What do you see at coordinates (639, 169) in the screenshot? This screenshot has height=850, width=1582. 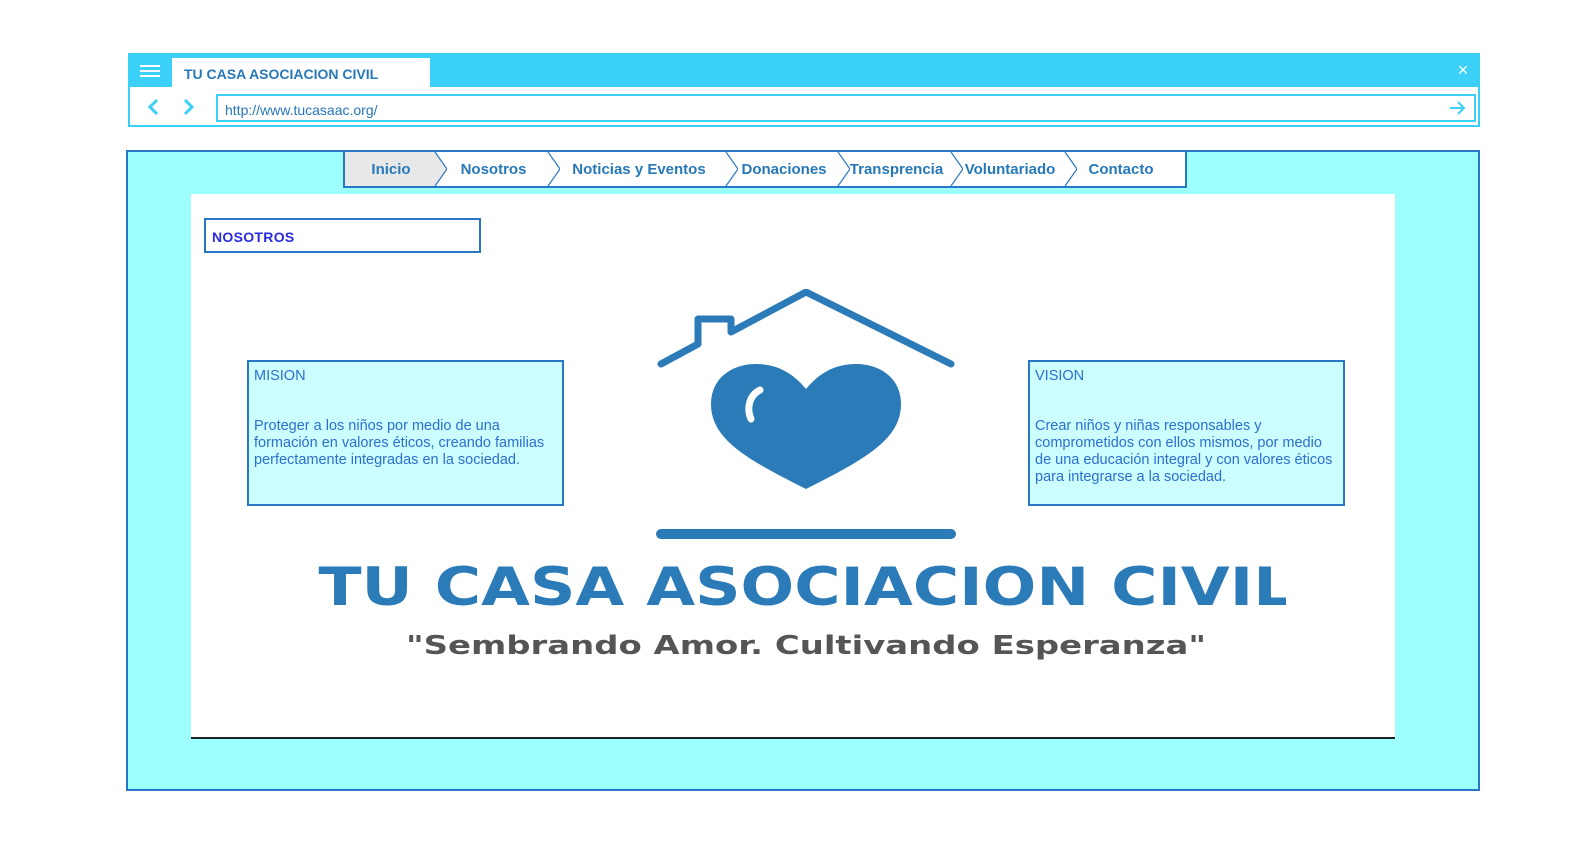 I see `nav-label: Noticias y Eventos` at bounding box center [639, 169].